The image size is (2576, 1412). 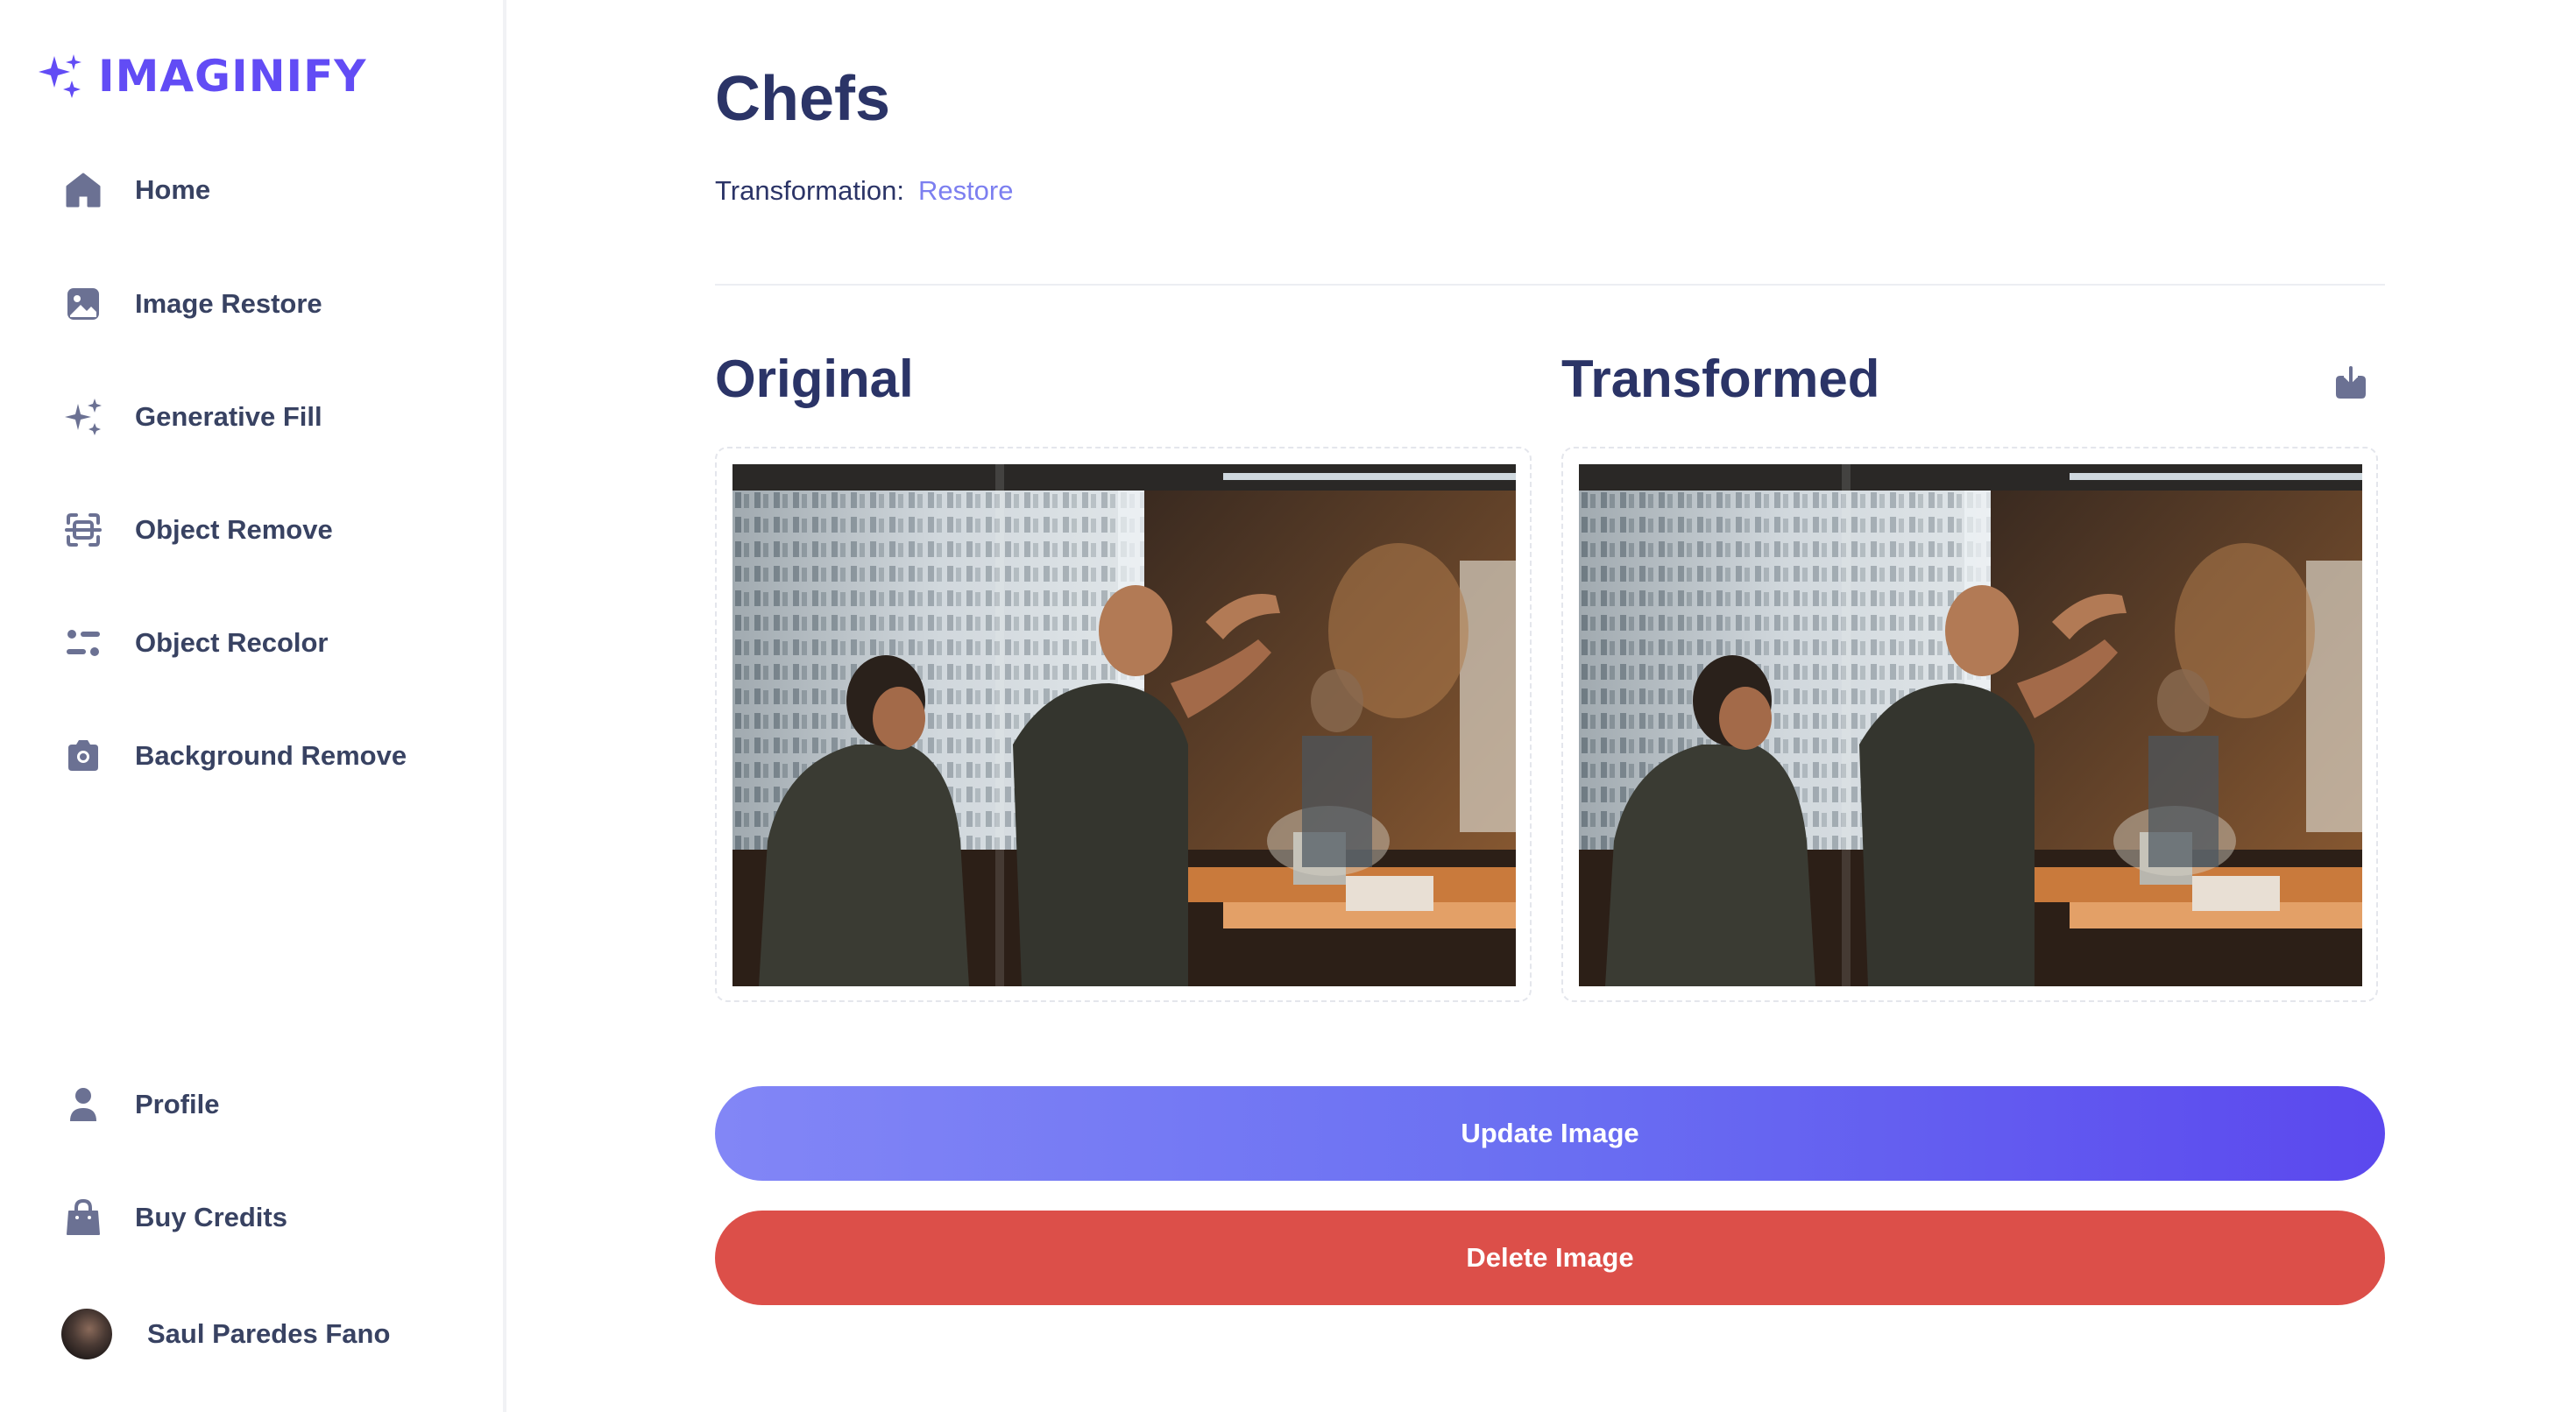 I want to click on transformation-info: Transformation: Restore, so click(x=864, y=191).